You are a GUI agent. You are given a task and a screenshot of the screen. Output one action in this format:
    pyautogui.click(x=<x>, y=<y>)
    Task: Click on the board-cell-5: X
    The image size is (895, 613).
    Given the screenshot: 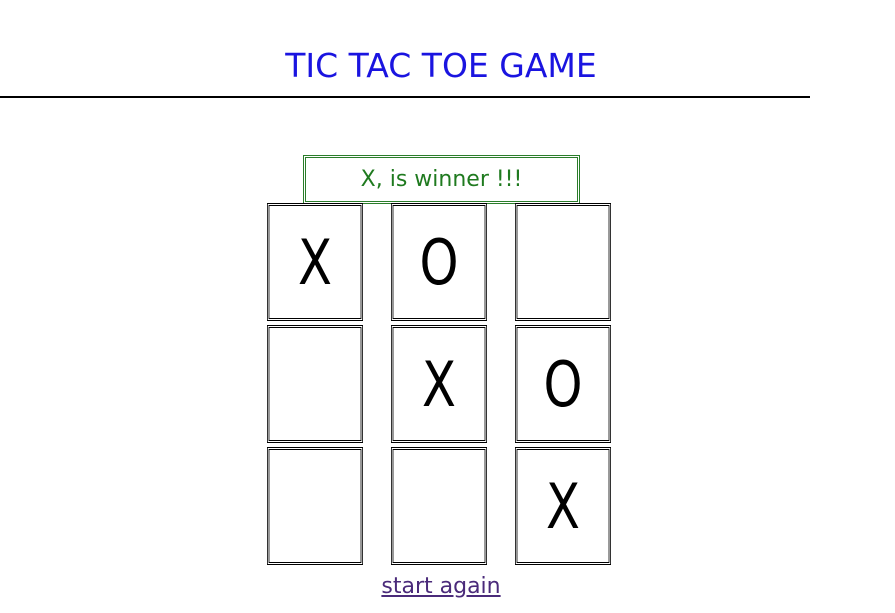 What is the action you would take?
    pyautogui.click(x=439, y=384)
    